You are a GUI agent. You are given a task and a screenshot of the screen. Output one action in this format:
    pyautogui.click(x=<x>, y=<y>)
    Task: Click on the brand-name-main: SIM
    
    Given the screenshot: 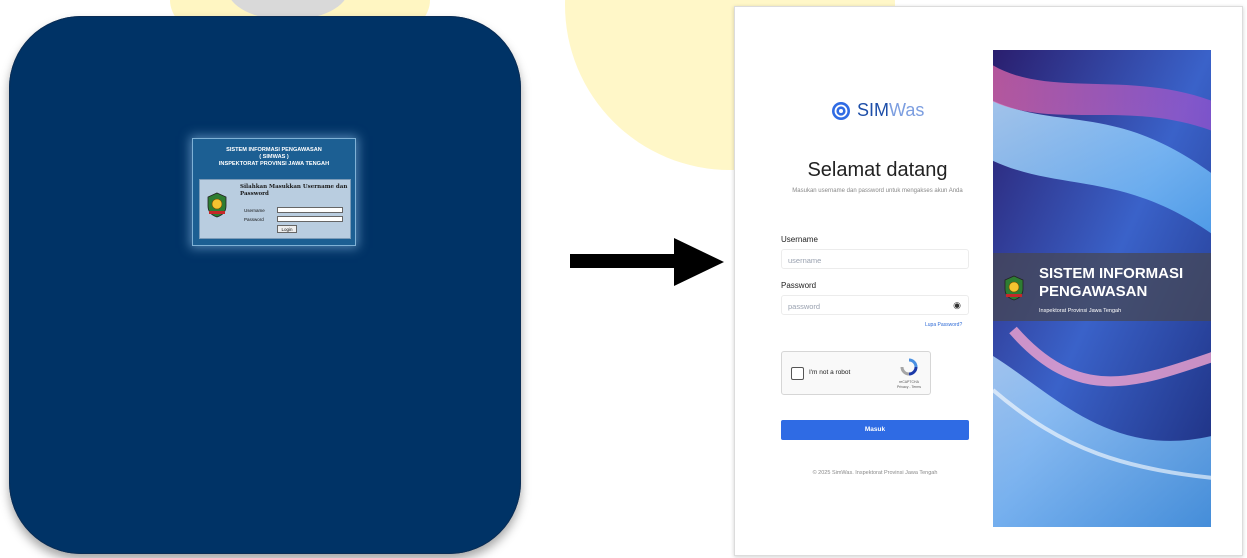 What is the action you would take?
    pyautogui.click(x=873, y=110)
    